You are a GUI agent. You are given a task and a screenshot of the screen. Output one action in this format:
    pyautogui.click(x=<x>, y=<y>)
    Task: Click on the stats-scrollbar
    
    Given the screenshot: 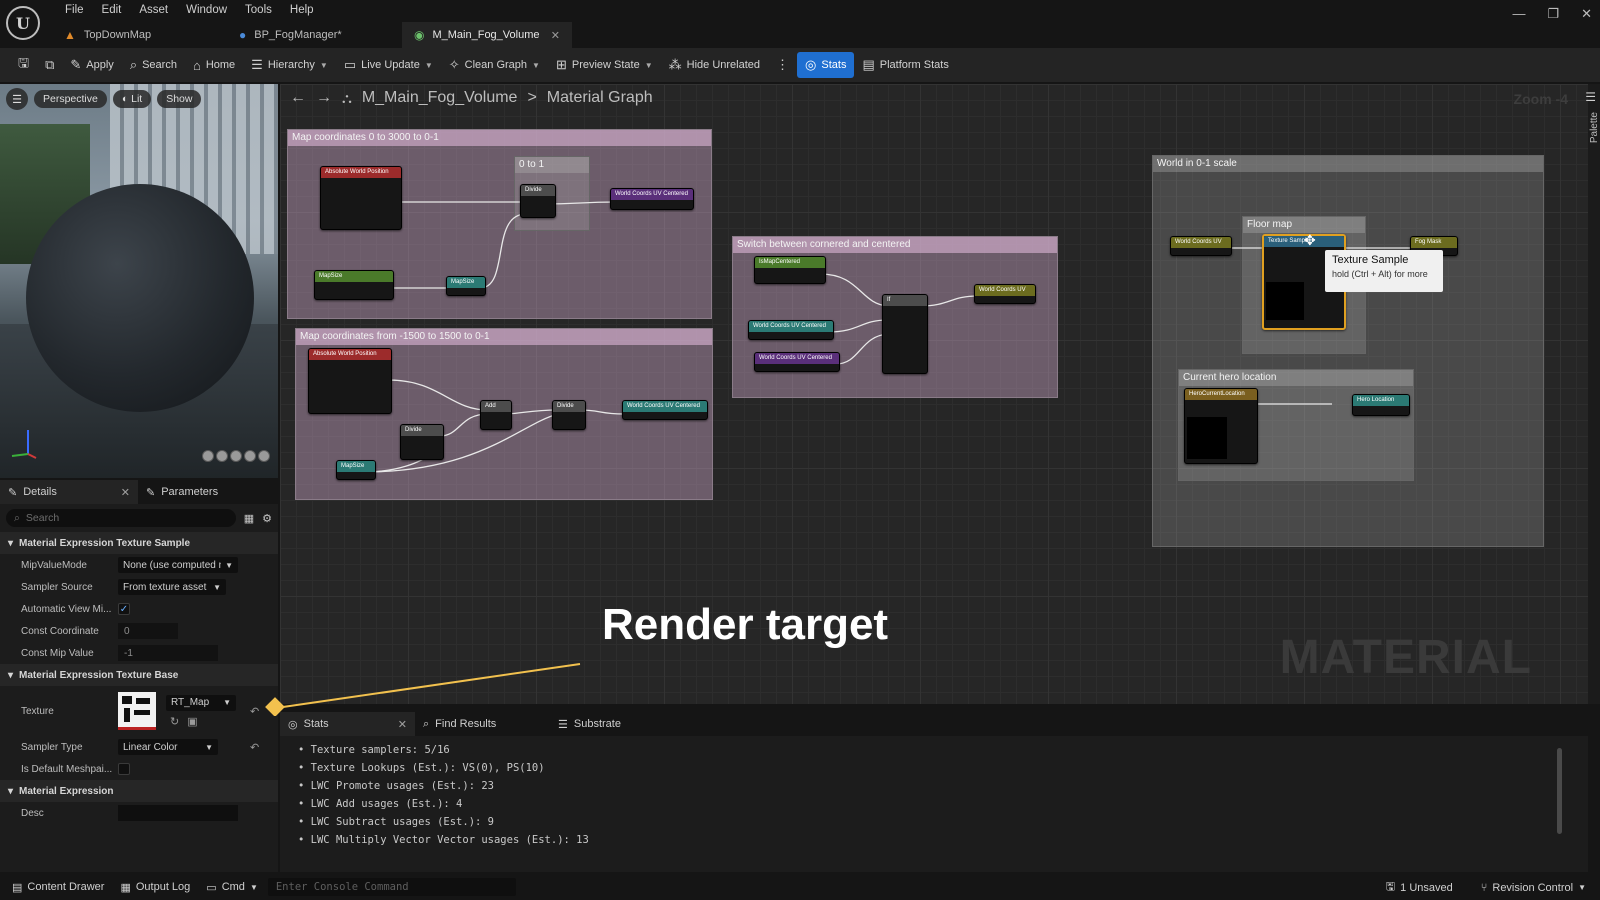 What is the action you would take?
    pyautogui.click(x=1559, y=791)
    